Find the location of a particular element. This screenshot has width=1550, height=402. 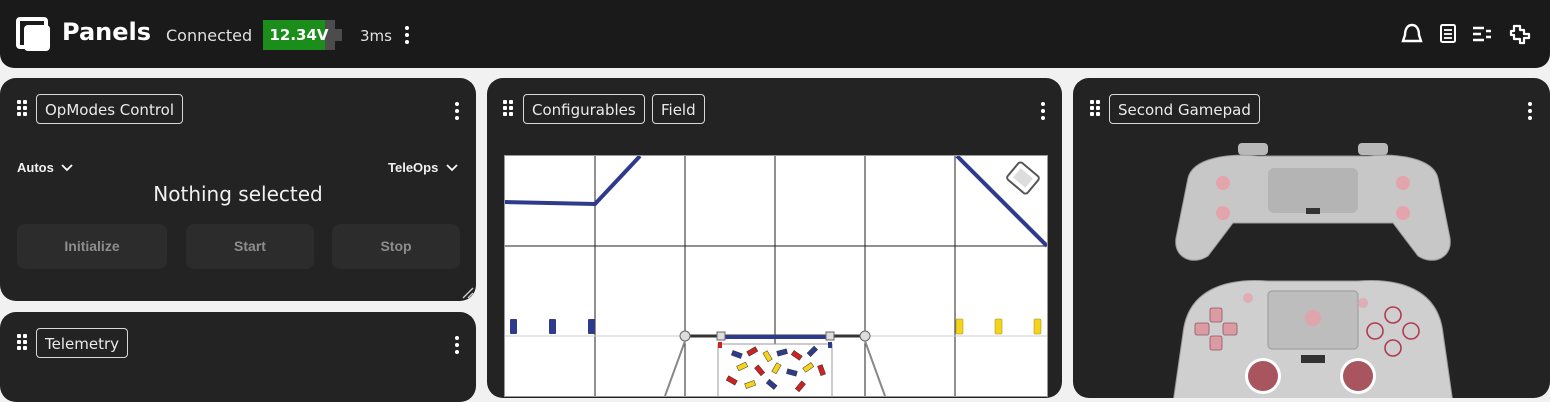

tab-telemetry: Telemetry is located at coordinates (82, 343).